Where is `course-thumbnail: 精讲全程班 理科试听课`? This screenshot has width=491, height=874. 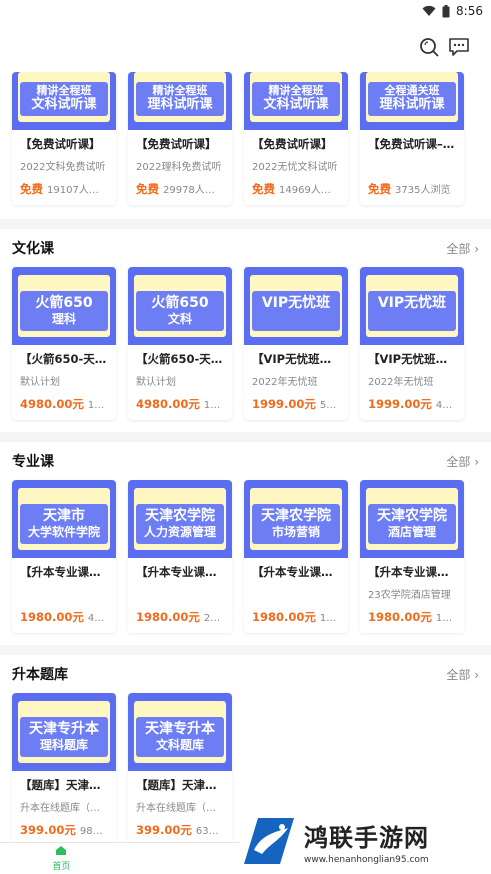
course-thumbnail: 精讲全程班 理科试听课 is located at coordinates (180, 101).